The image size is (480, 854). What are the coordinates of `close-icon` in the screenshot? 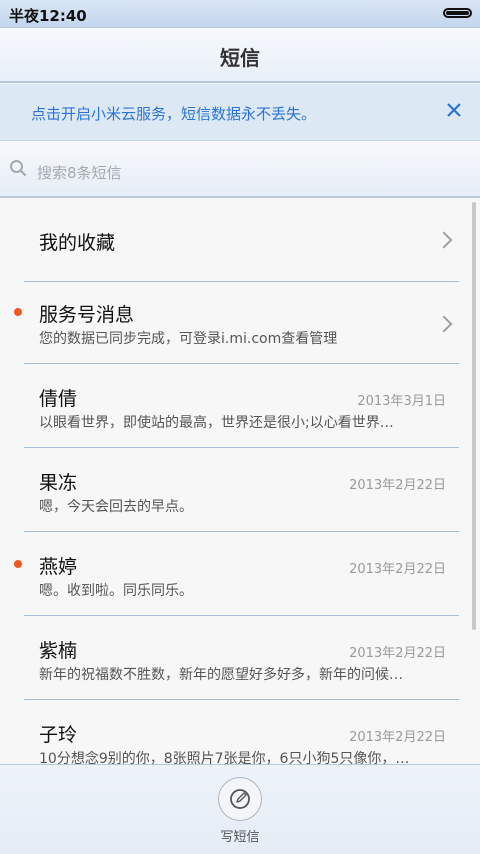 It's located at (454, 110).